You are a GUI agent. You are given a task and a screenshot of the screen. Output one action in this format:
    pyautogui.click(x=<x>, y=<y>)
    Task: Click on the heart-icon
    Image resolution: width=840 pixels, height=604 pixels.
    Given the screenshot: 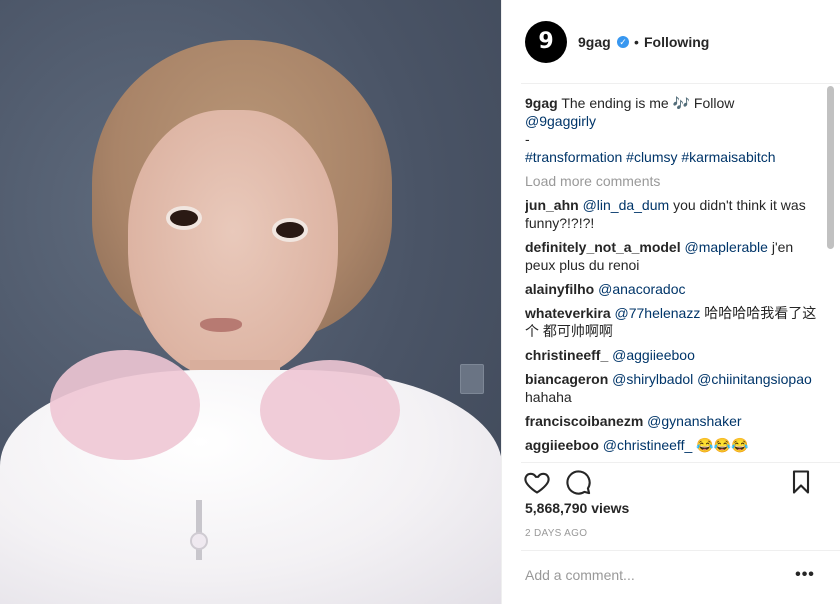 What is the action you would take?
    pyautogui.click(x=537, y=482)
    